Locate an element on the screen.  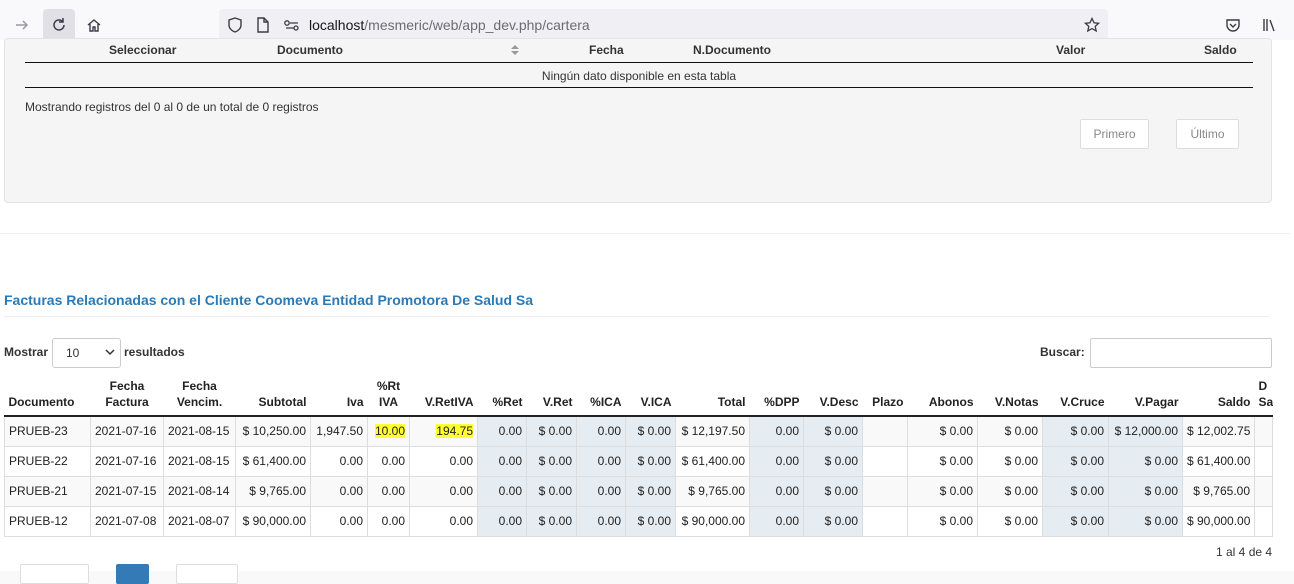
url-host: localhost is located at coordinates (337, 25).